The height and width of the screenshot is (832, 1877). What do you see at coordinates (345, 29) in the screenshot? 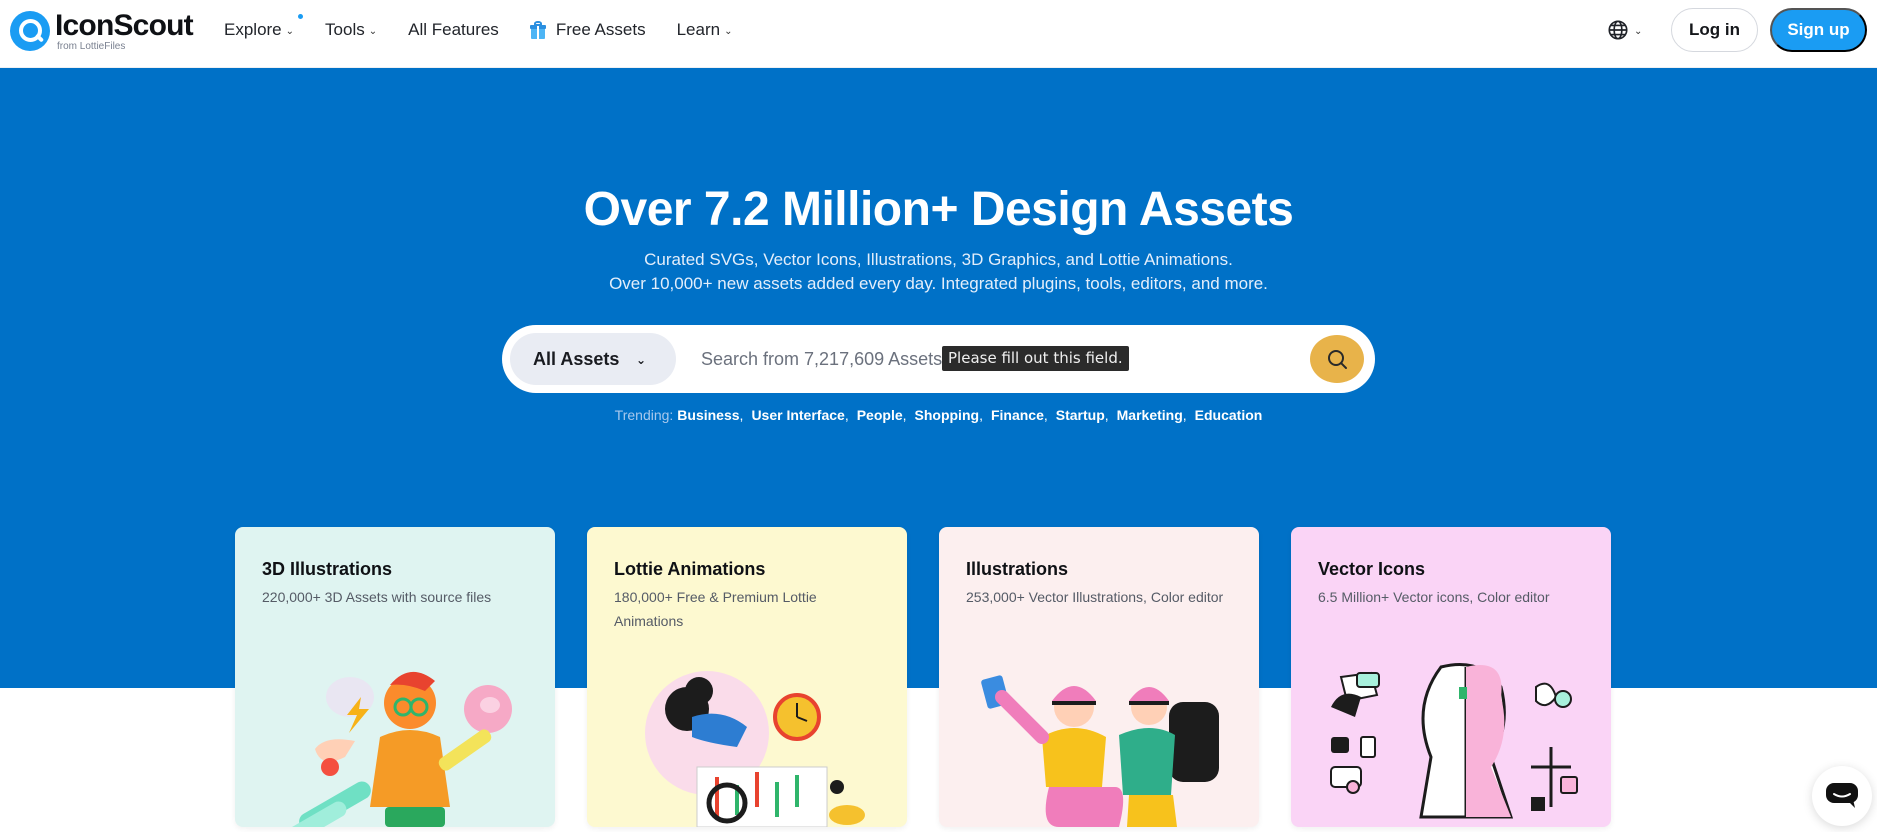
I see `nav-tools-label: Tools` at bounding box center [345, 29].